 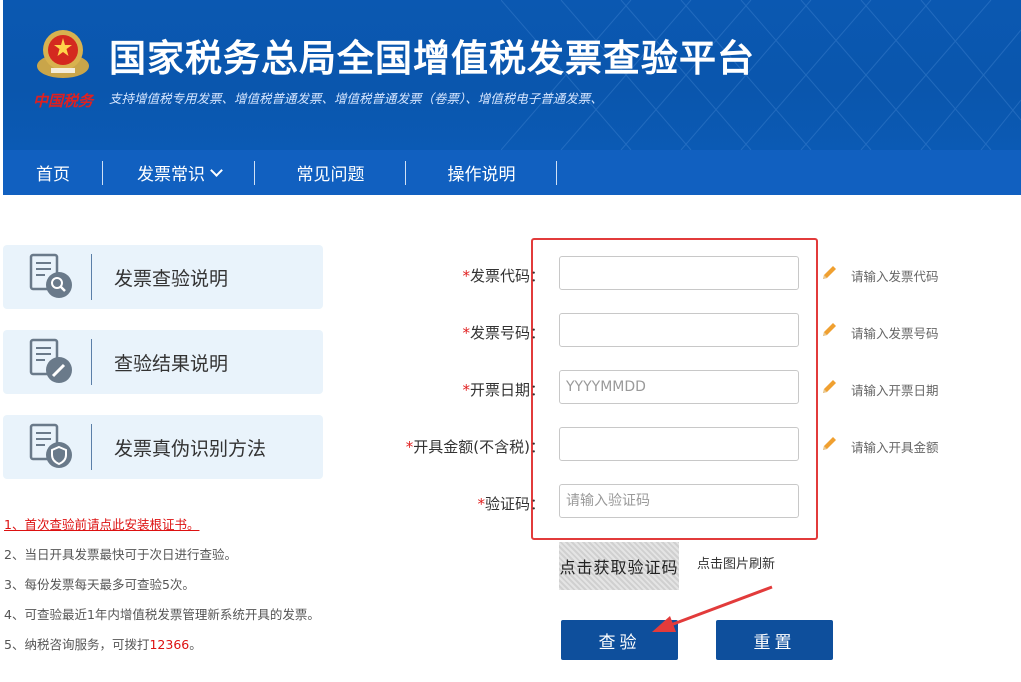 What do you see at coordinates (481, 175) in the screenshot?
I see `nav-label: 操作说明` at bounding box center [481, 175].